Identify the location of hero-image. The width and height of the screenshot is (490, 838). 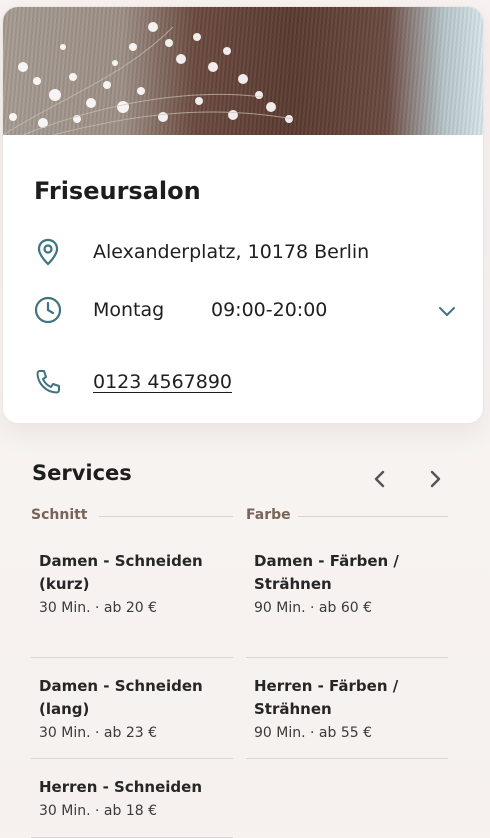
(243, 71).